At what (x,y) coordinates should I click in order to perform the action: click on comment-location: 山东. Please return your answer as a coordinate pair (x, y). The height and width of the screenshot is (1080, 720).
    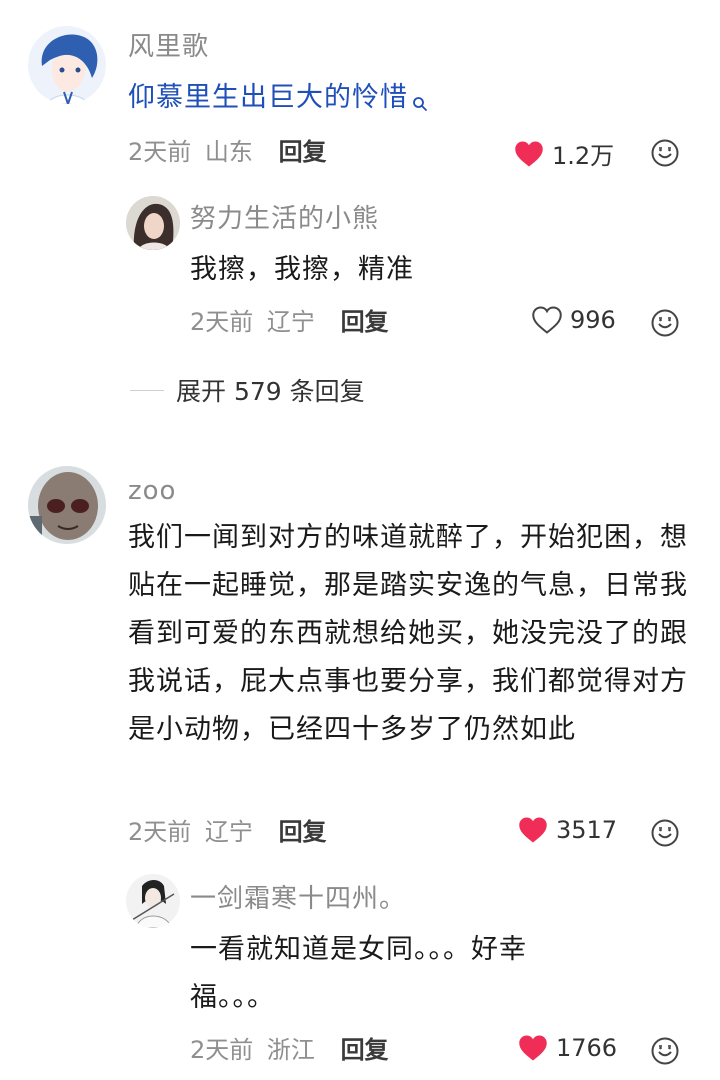
    Looking at the image, I should click on (228, 152).